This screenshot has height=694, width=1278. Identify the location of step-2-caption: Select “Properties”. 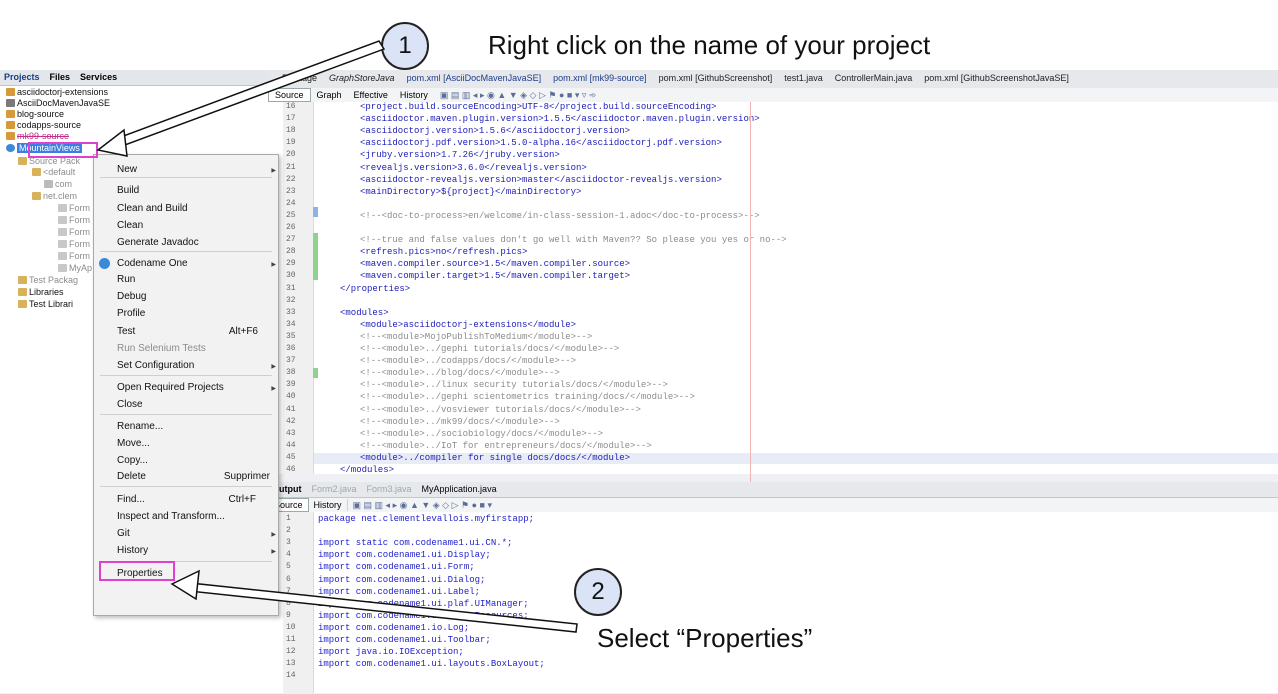
(705, 638).